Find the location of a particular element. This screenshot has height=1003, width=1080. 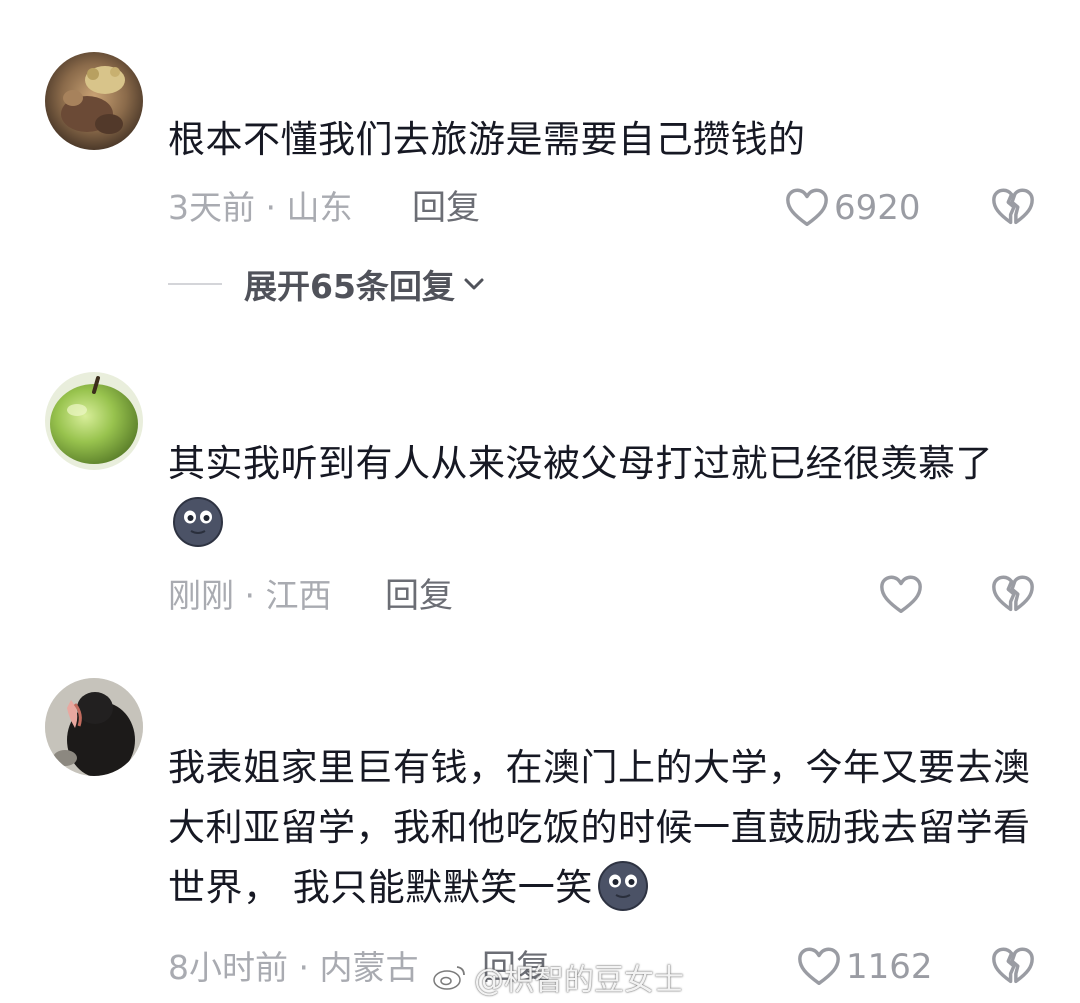

like-button: 6920 is located at coordinates (852, 208).